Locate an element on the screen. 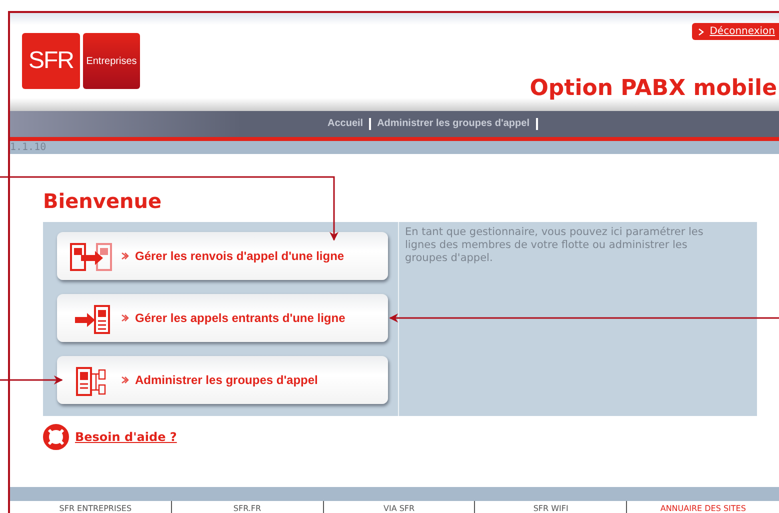 Image resolution: width=779 pixels, height=513 pixels. nav-link: Accueil is located at coordinates (347, 124).